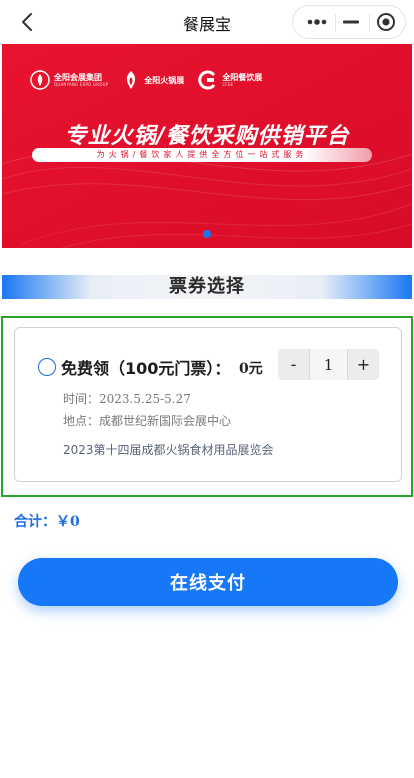 This screenshot has height=778, width=414. Describe the element at coordinates (207, 136) in the screenshot. I see `banner-headline: 专业火锅/餐饮采购供销平台` at that location.